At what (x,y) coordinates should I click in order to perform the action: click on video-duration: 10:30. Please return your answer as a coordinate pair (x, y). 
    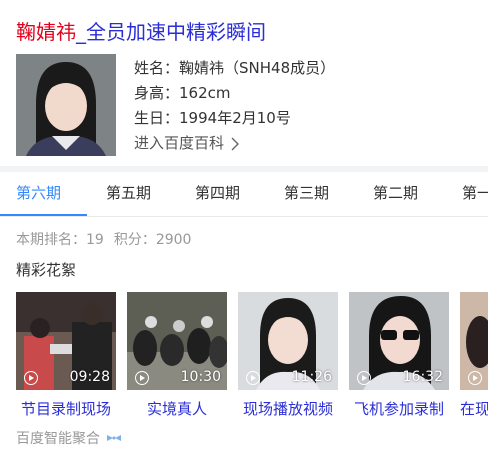
    Looking at the image, I should click on (200, 377).